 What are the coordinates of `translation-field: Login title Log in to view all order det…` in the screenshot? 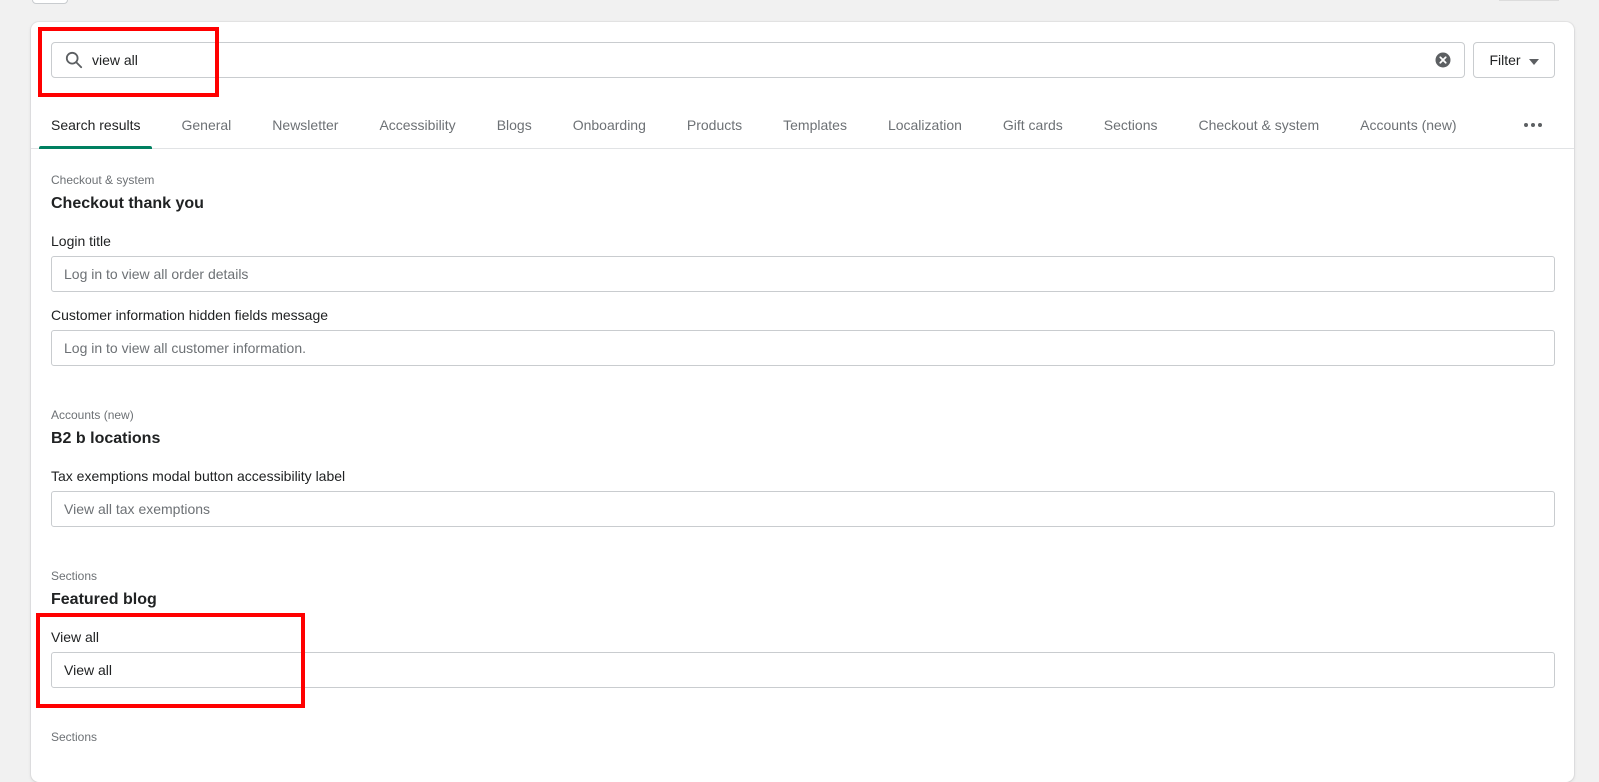 It's located at (803, 262).